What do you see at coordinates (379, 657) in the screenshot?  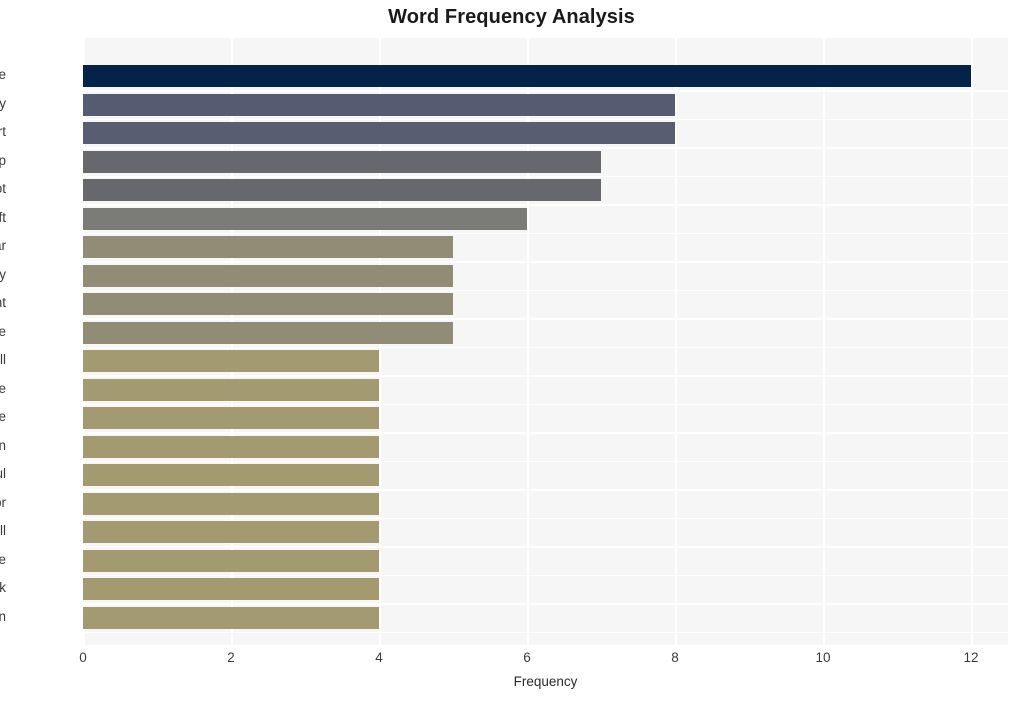 I see `x-tick-label-4: 4` at bounding box center [379, 657].